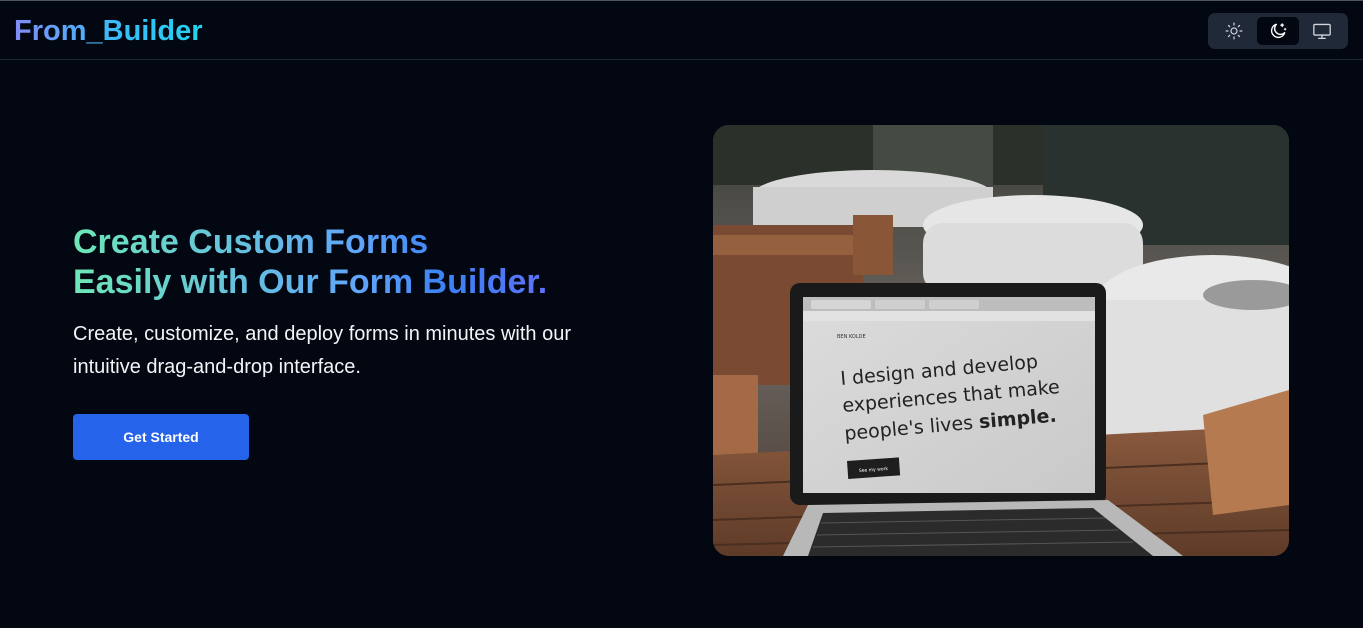  I want to click on theme-dark-button, so click(1278, 31).